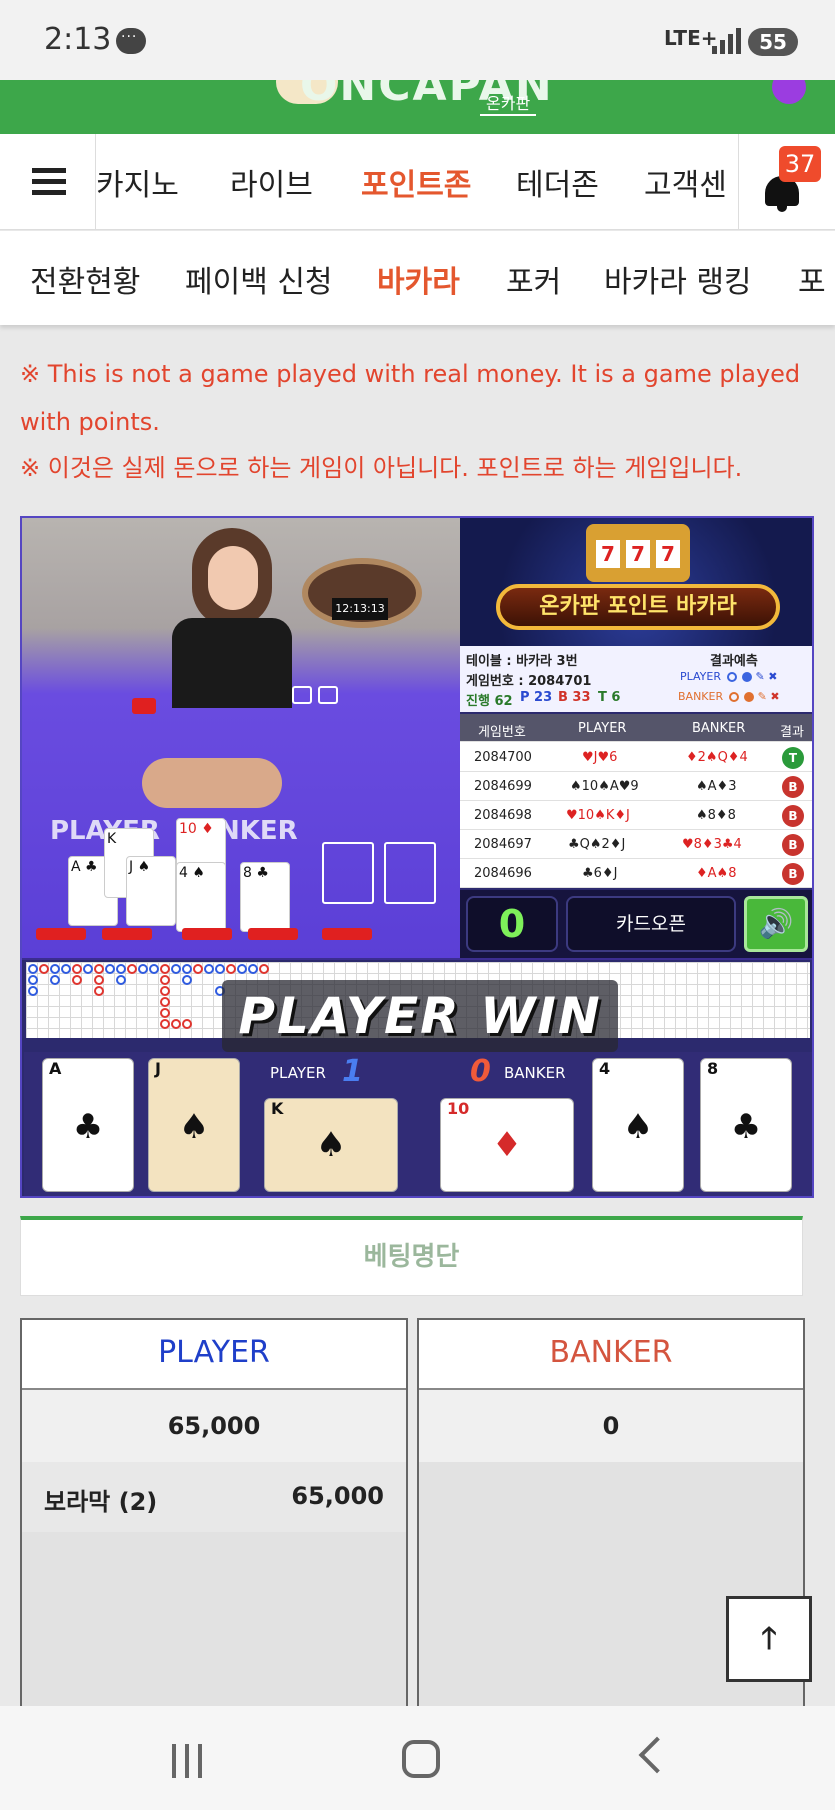 This screenshot has width=835, height=1810. What do you see at coordinates (611, 1355) in the screenshot?
I see `banker-column-header: BANKER` at bounding box center [611, 1355].